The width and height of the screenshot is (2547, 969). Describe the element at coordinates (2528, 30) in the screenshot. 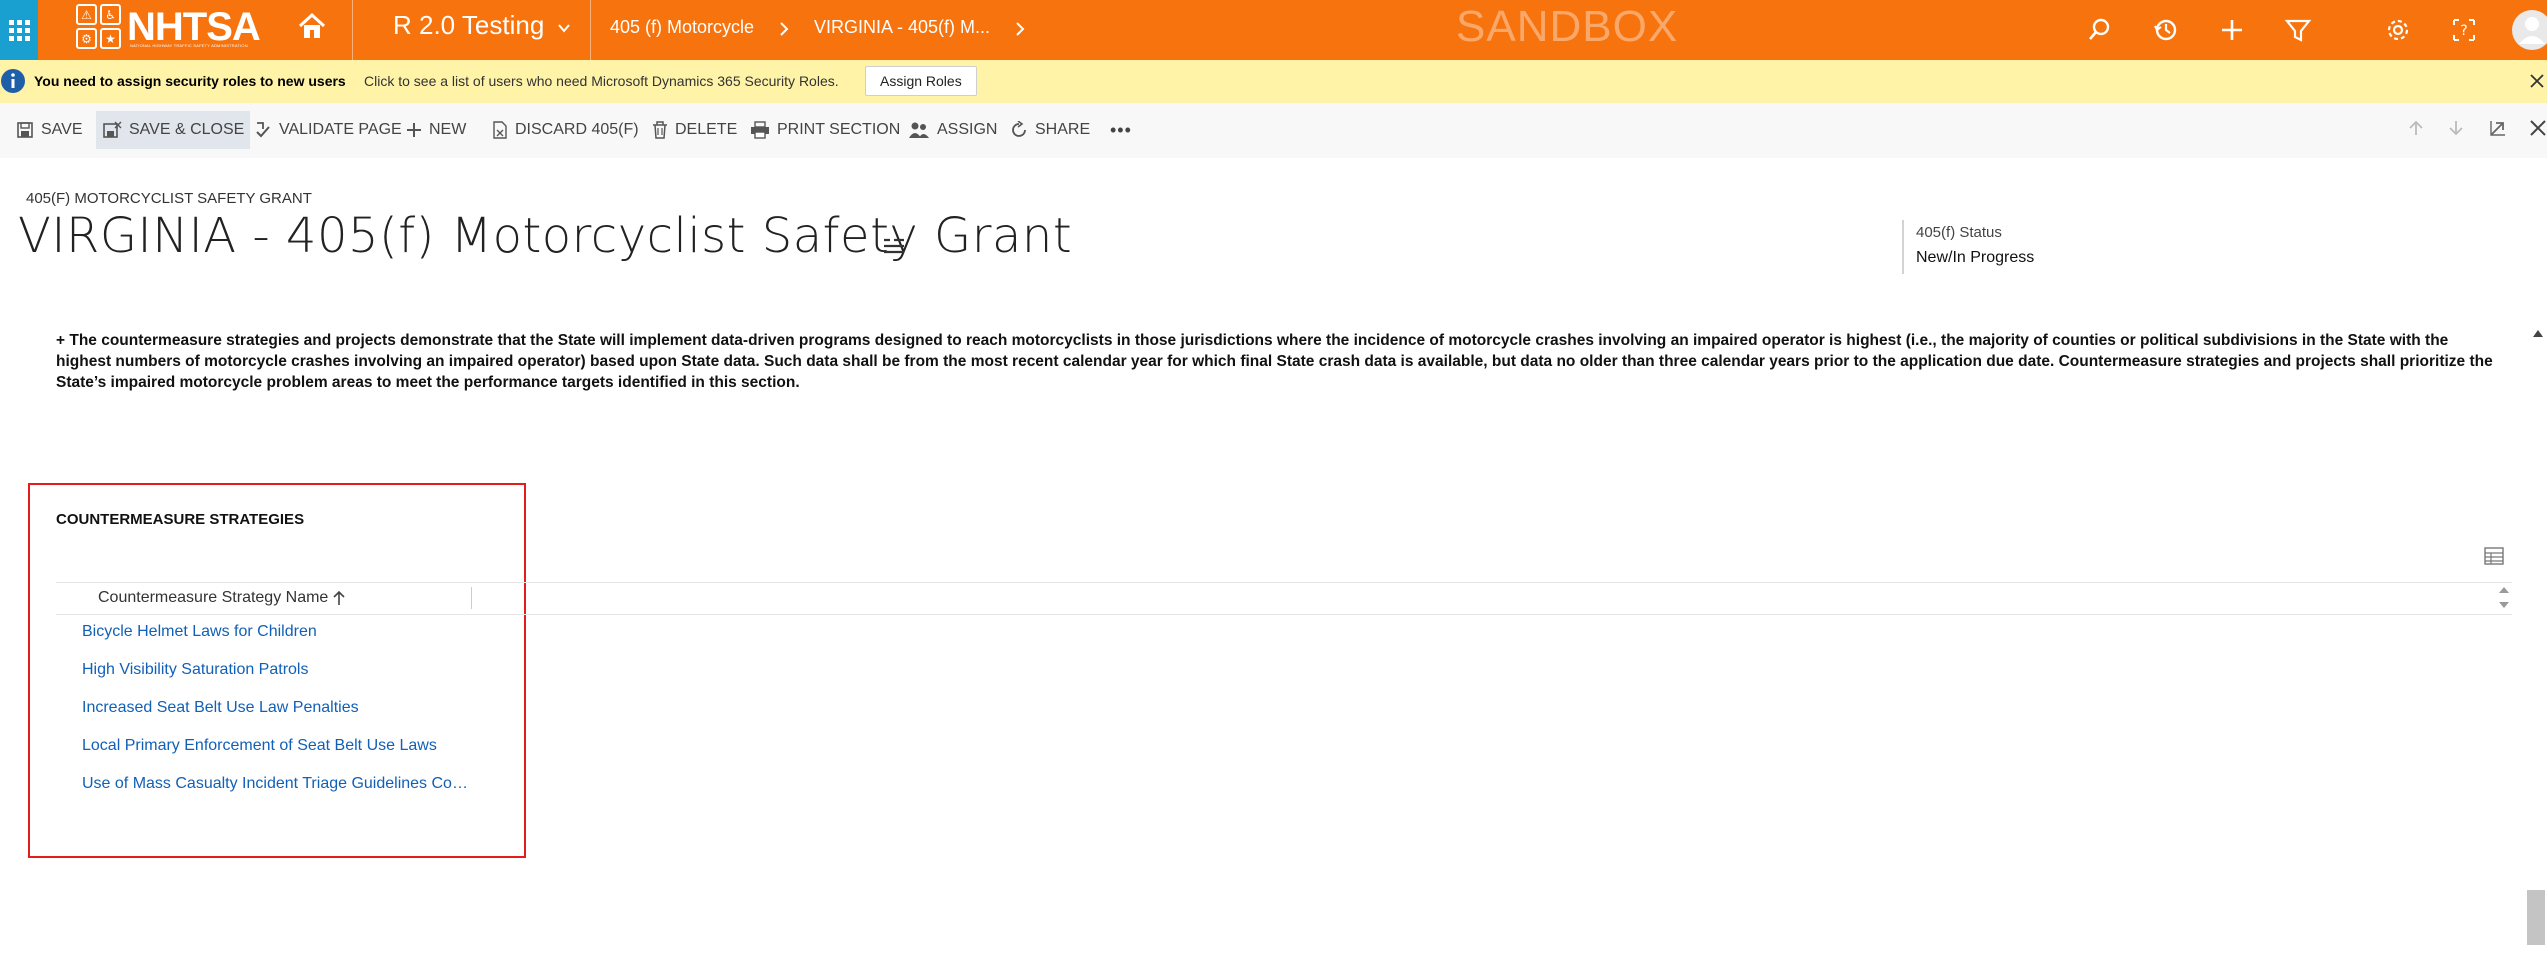

I see `user-avatar-icon` at that location.